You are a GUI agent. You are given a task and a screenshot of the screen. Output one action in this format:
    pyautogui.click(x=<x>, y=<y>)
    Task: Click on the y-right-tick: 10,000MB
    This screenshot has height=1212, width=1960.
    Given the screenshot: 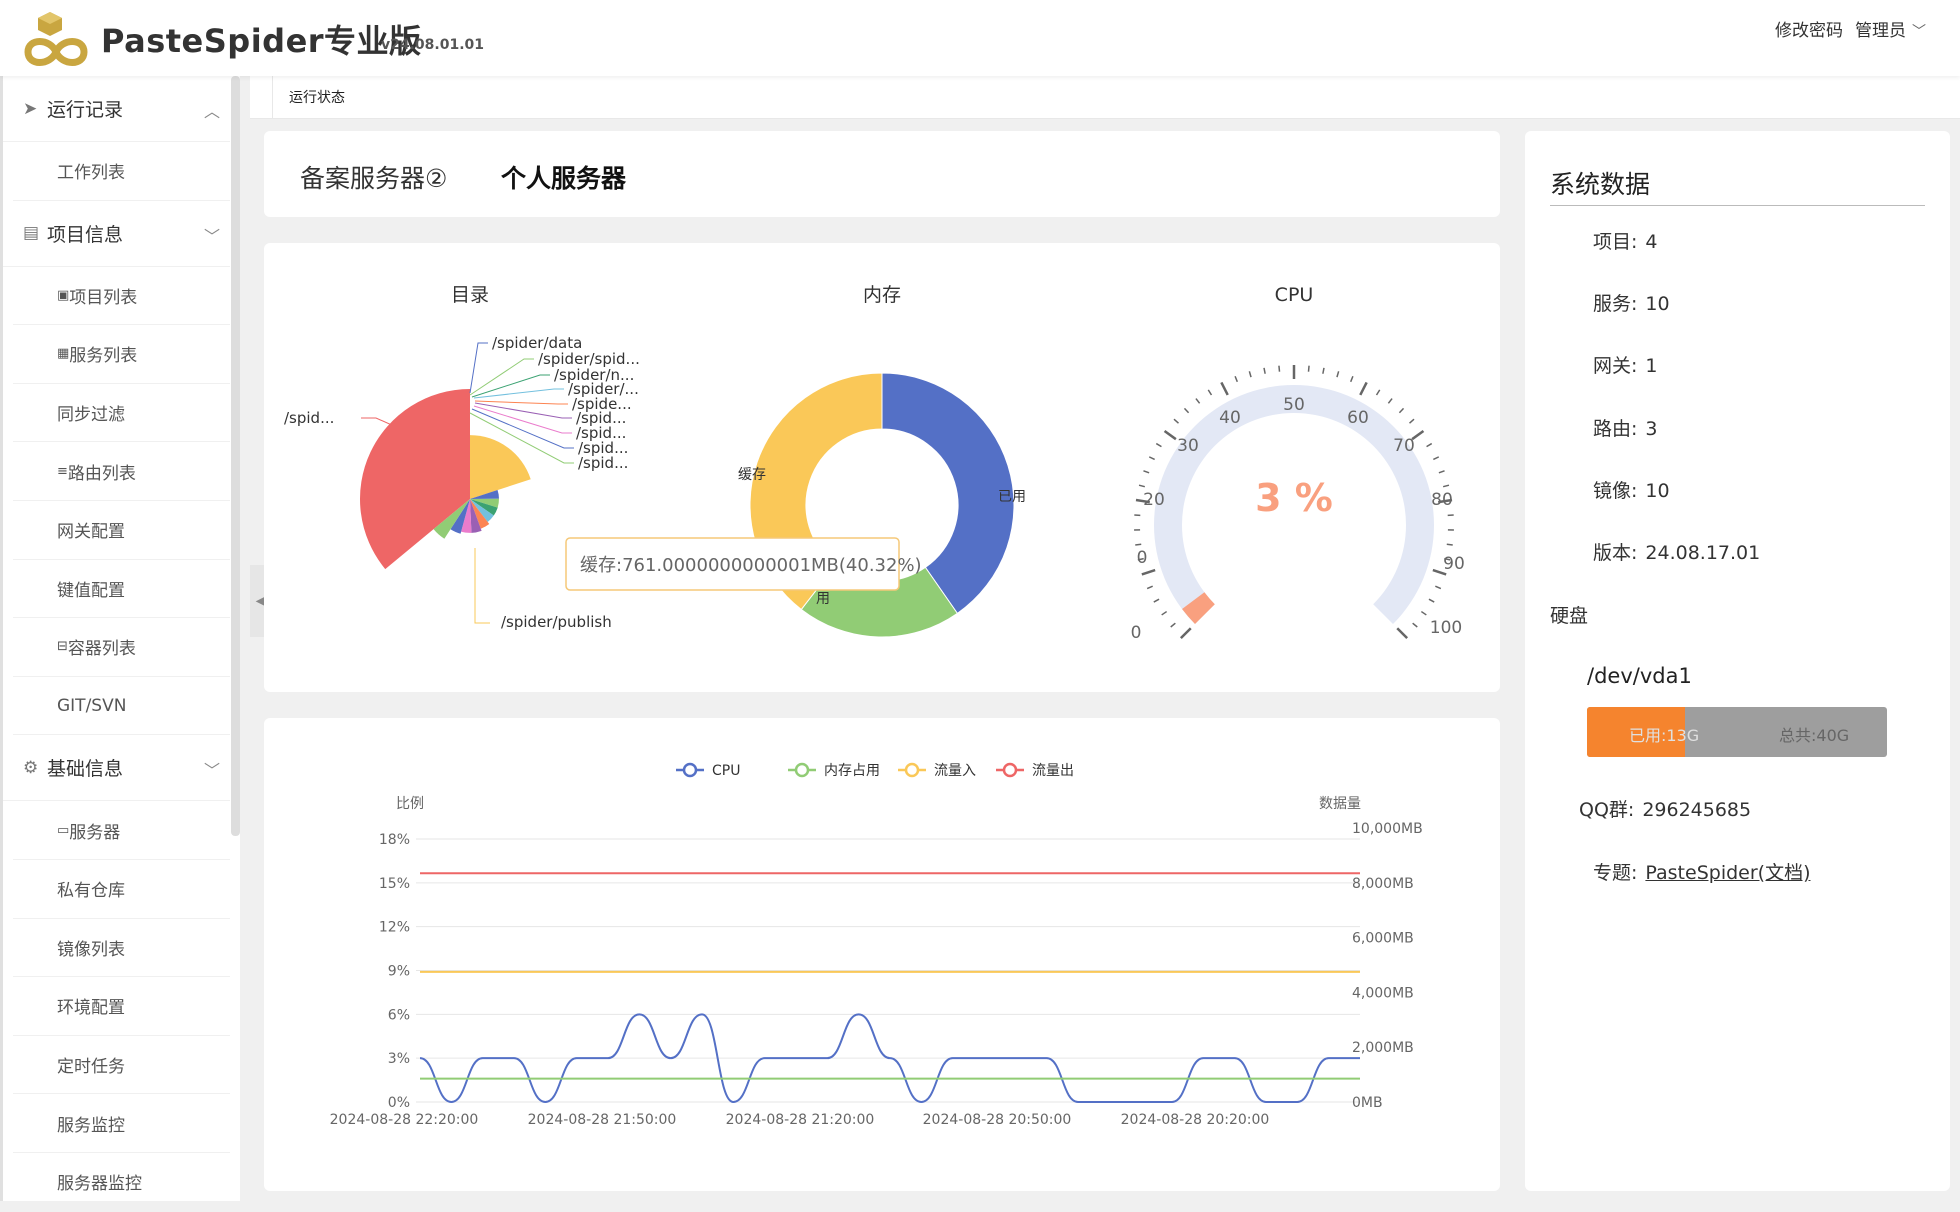 What is the action you would take?
    pyautogui.click(x=1387, y=829)
    